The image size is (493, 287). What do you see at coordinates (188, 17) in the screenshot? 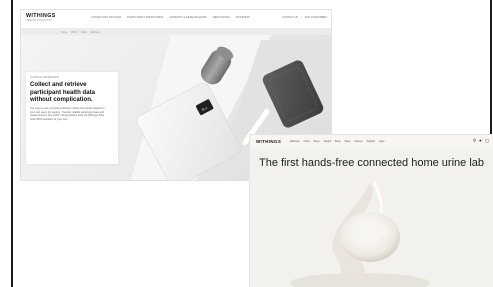
I see `nav-link-experts: EXPERTS & RESEARCHERS` at bounding box center [188, 17].